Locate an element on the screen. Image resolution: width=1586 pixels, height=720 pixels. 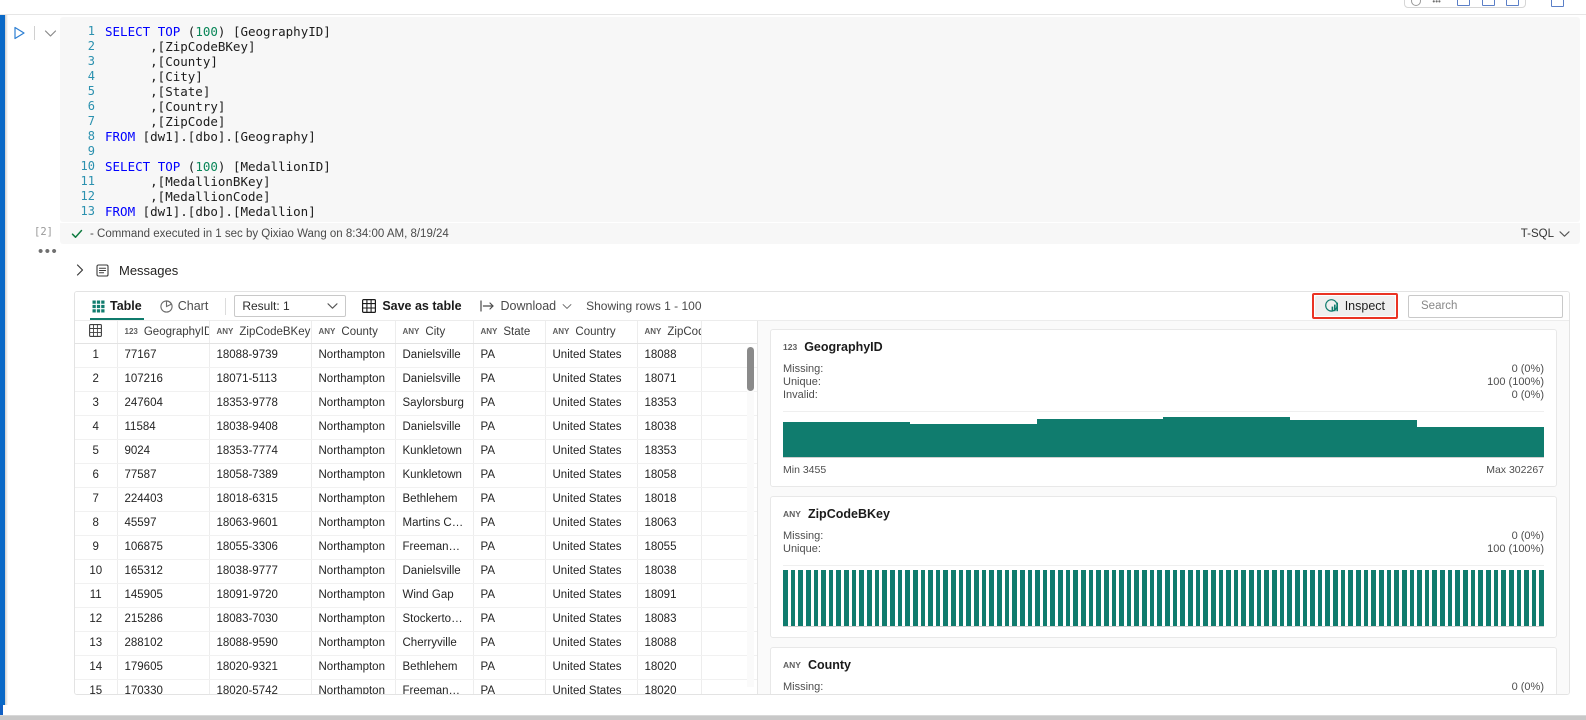
inspect-button: Inspect is located at coordinates (1354, 306).